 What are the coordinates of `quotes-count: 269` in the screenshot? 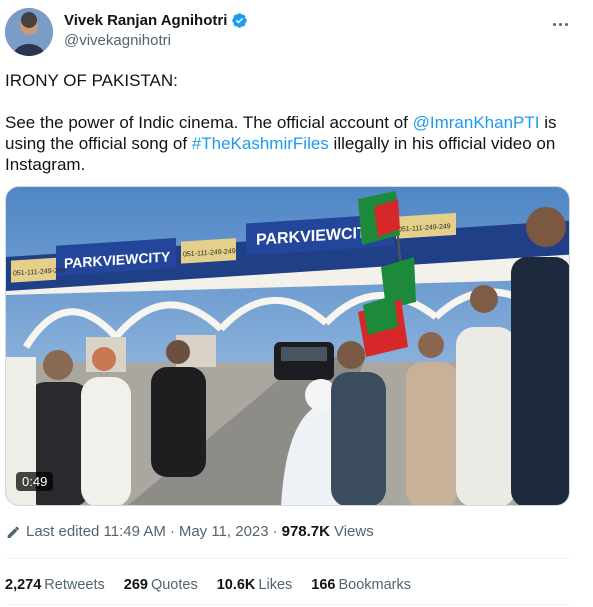 It's located at (135, 585).